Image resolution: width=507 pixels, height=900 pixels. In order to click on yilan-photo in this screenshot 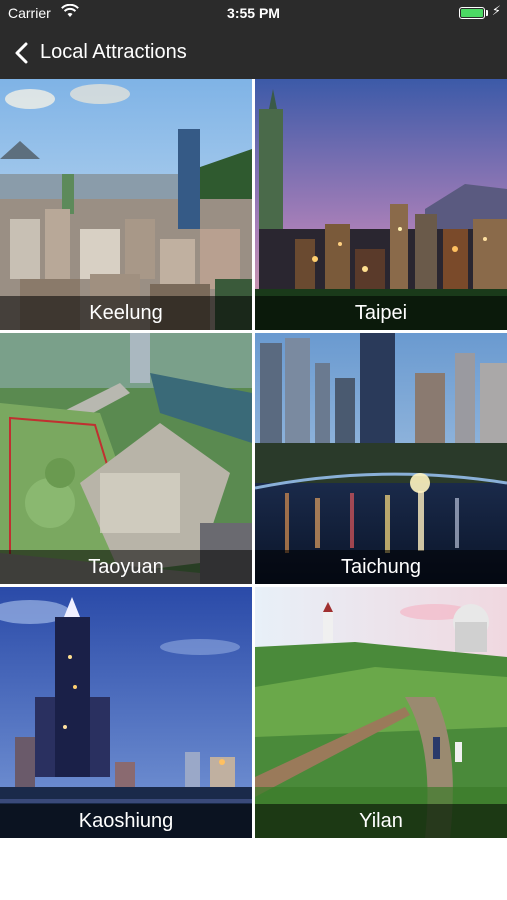, I will do `click(381, 712)`.